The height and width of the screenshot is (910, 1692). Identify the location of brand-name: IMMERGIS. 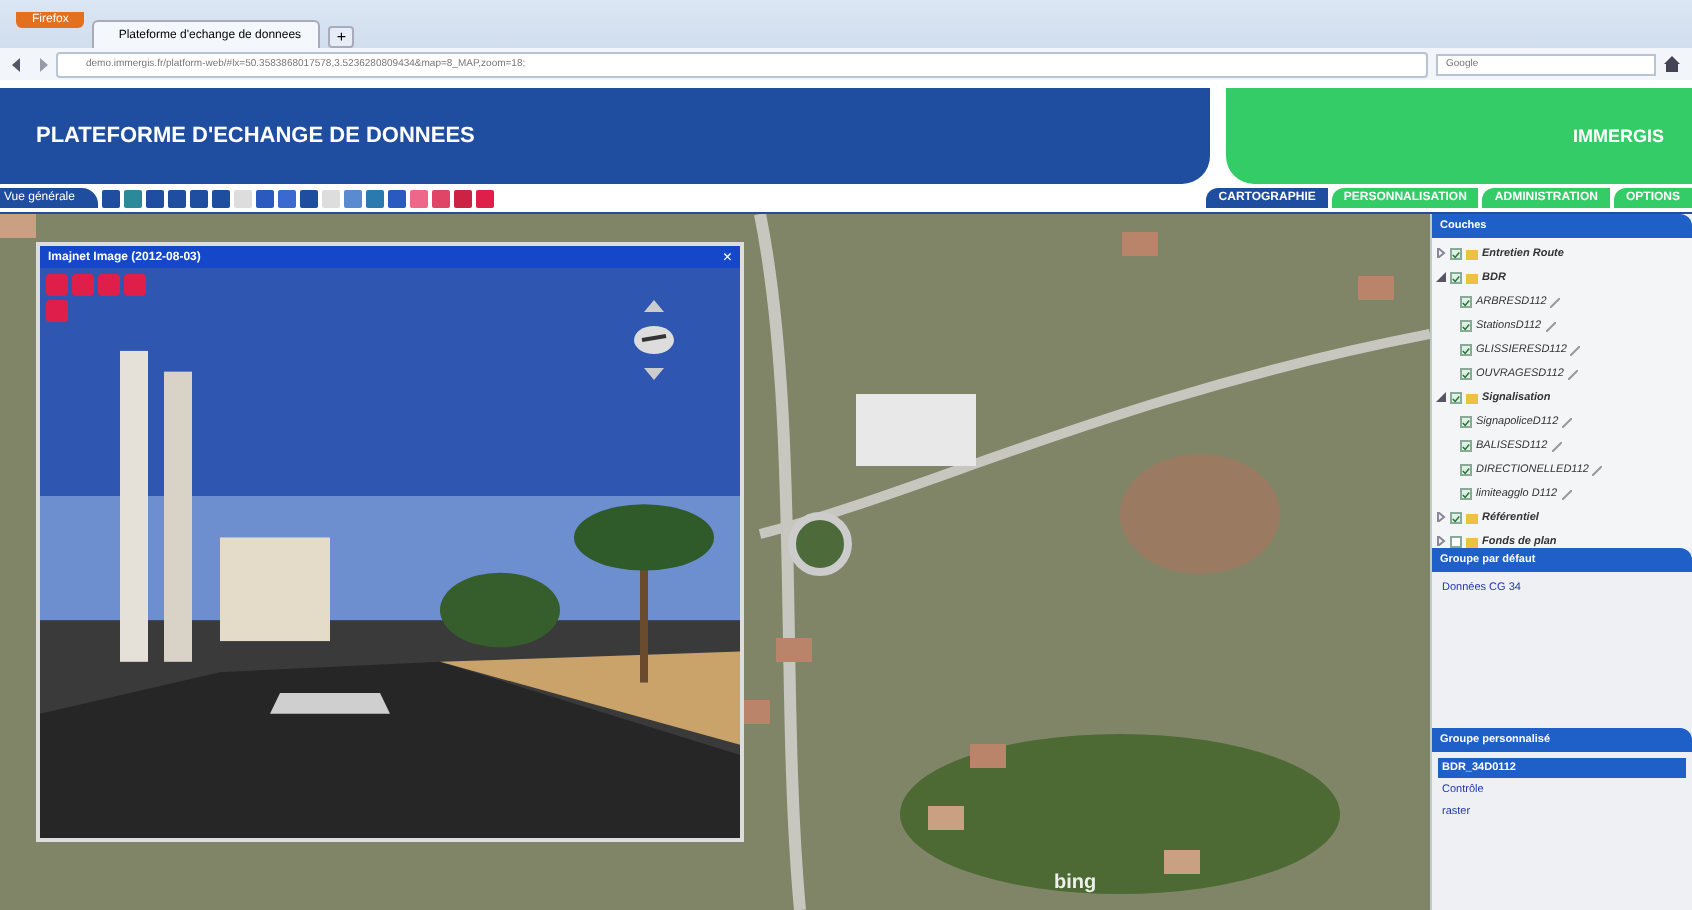
(1618, 136).